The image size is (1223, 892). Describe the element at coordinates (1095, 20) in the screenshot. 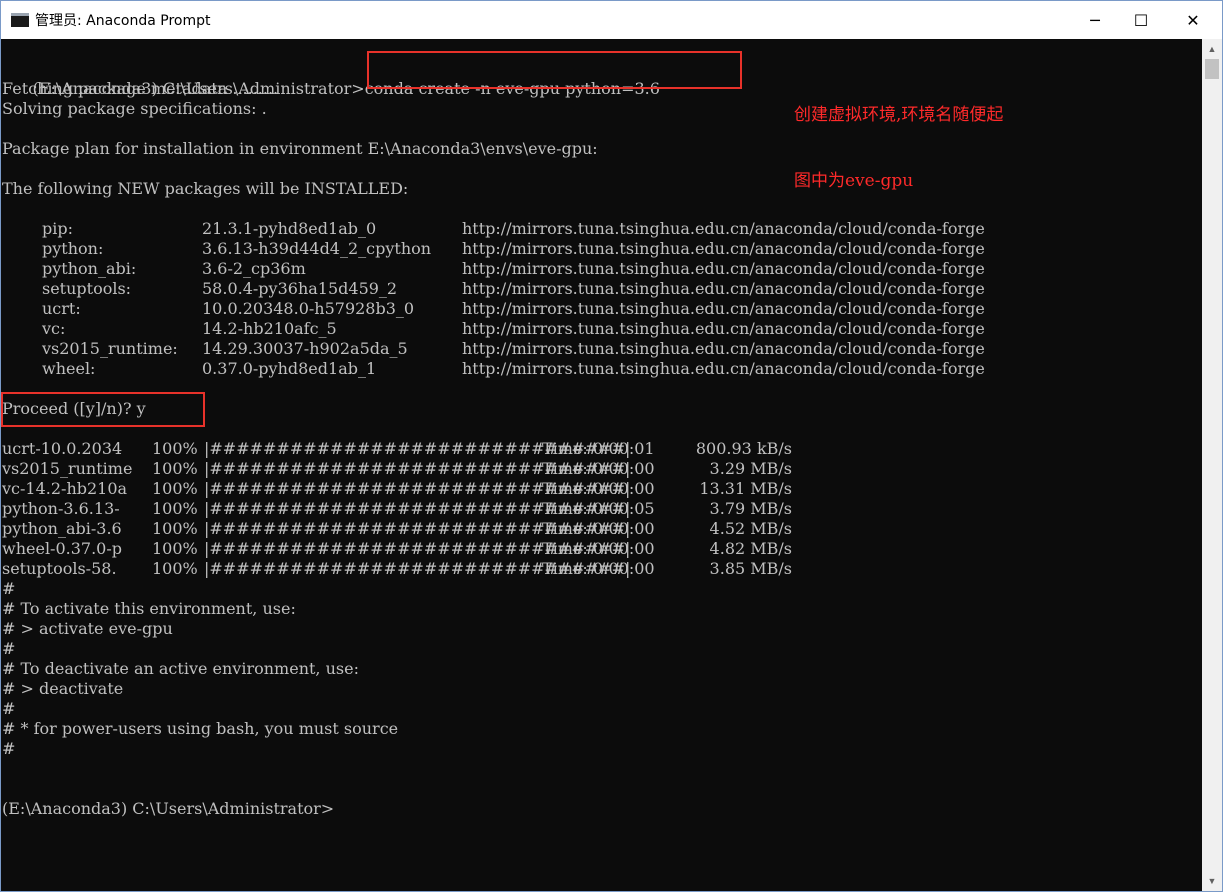

I see `minimize-button: ─` at that location.